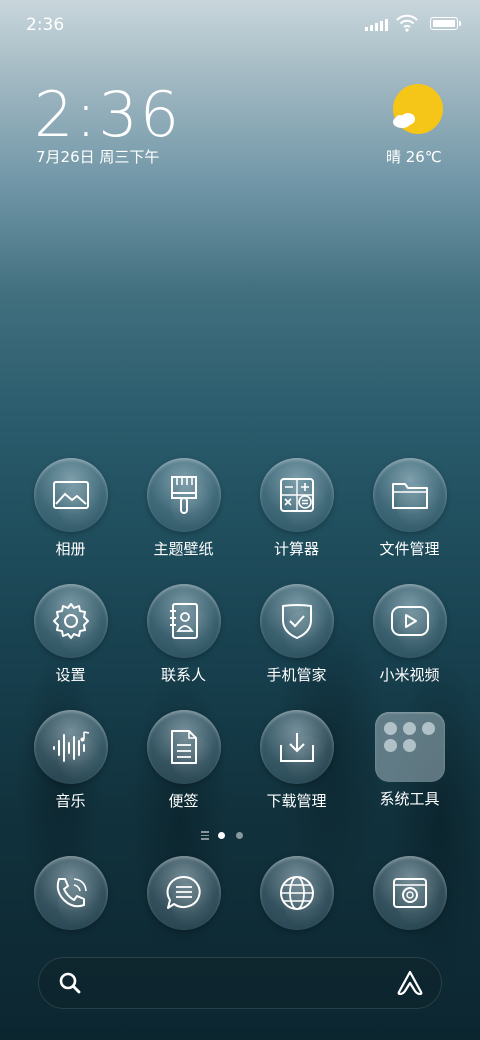  I want to click on browser-globe-icon, so click(296, 893).